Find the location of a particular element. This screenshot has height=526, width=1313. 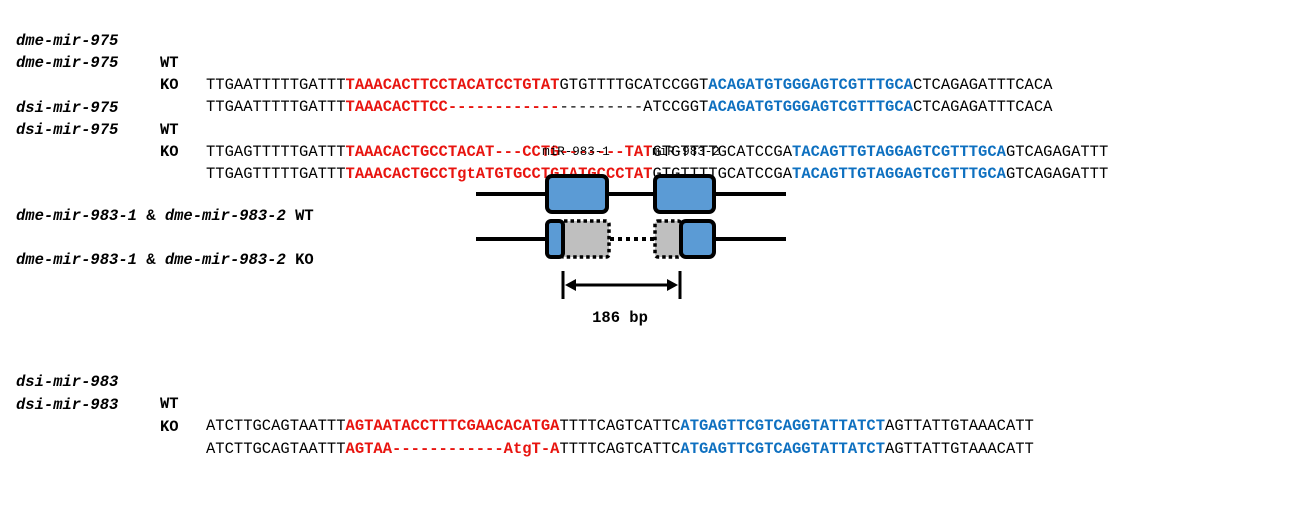

flank-segment: ---------ATCCGGT is located at coordinates (634, 107).